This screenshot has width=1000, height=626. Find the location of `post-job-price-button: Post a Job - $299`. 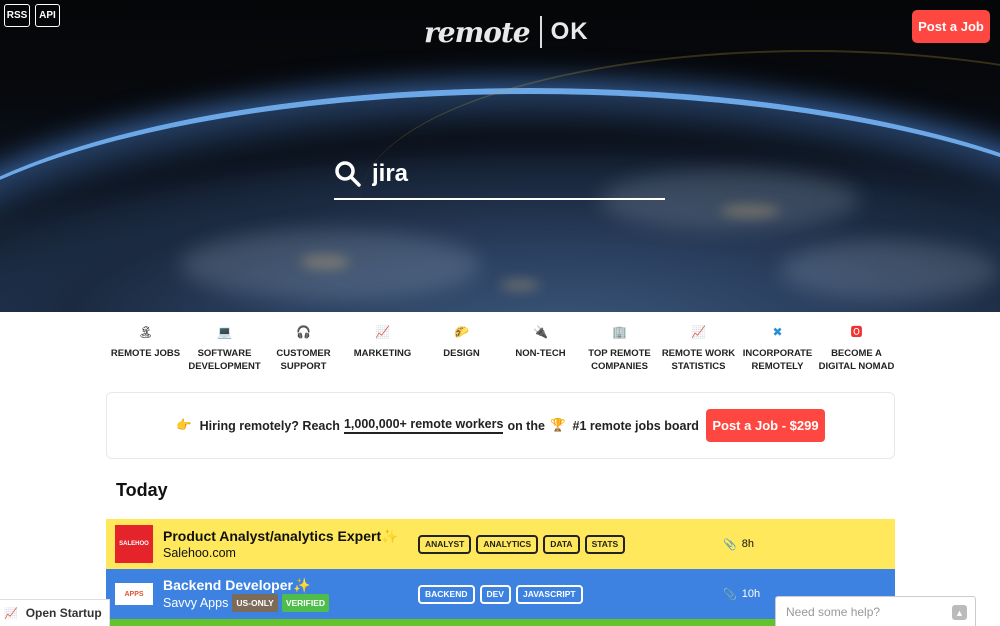

post-job-price-button: Post a Job - $299 is located at coordinates (765, 425).